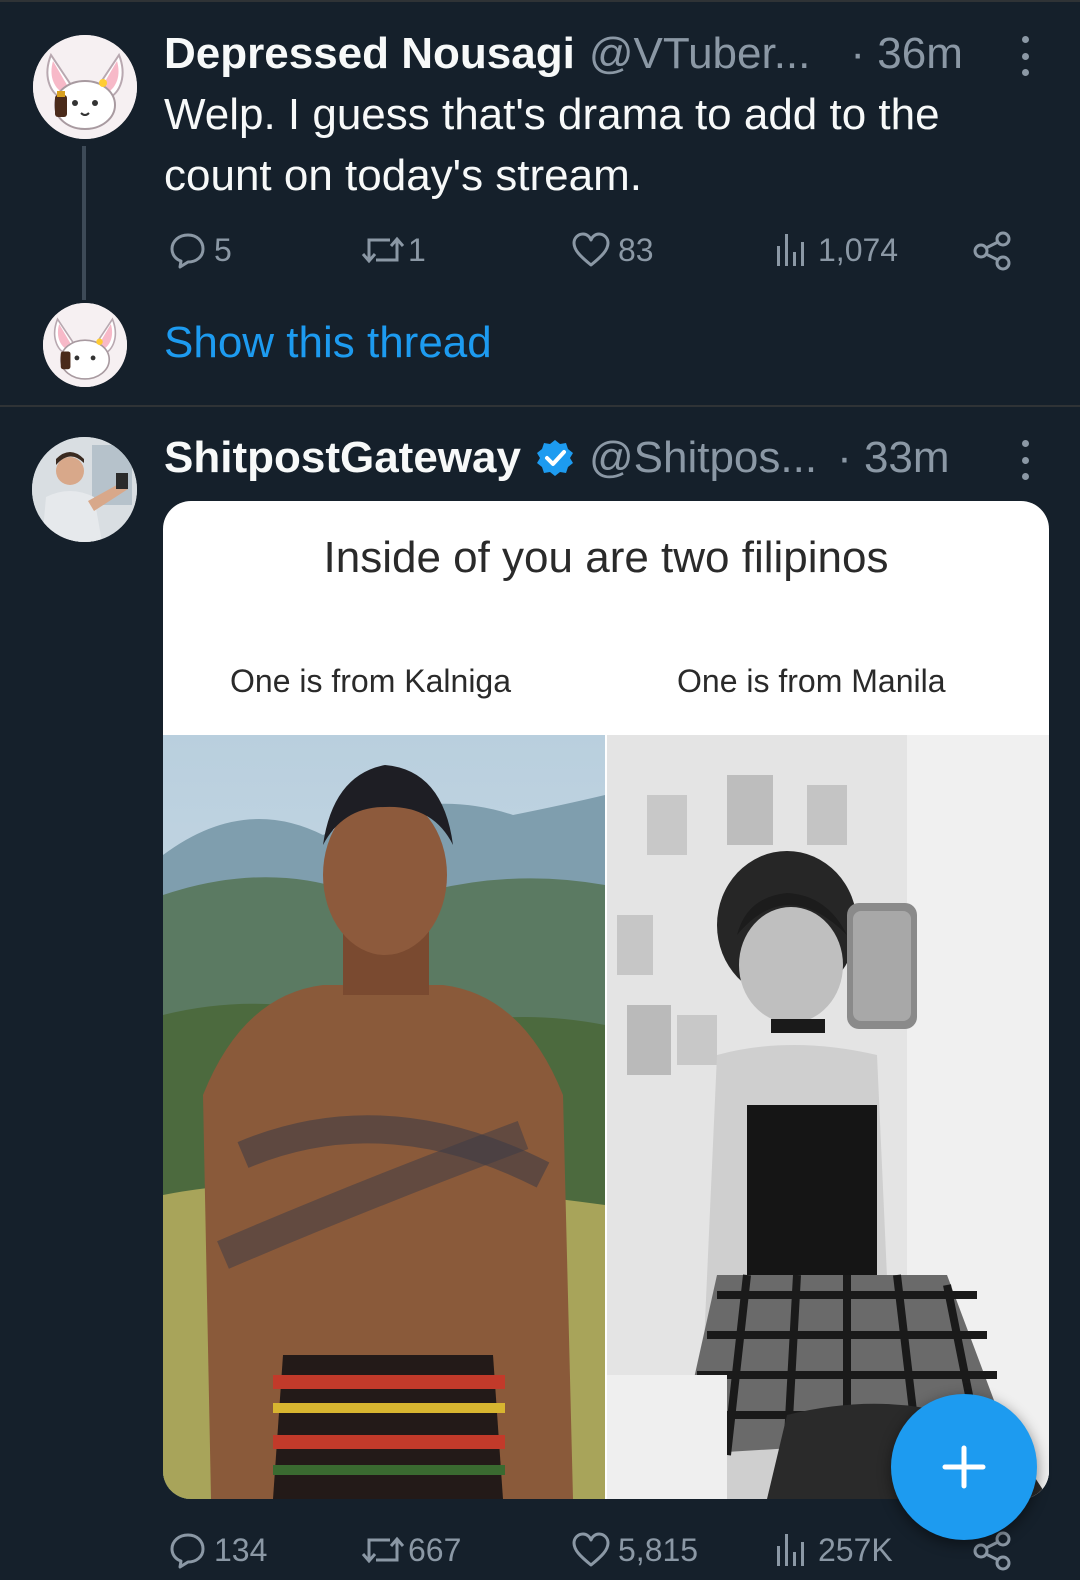 The width and height of the screenshot is (1080, 1580). What do you see at coordinates (658, 1549) in the screenshot?
I see `like-count: 5,815` at bounding box center [658, 1549].